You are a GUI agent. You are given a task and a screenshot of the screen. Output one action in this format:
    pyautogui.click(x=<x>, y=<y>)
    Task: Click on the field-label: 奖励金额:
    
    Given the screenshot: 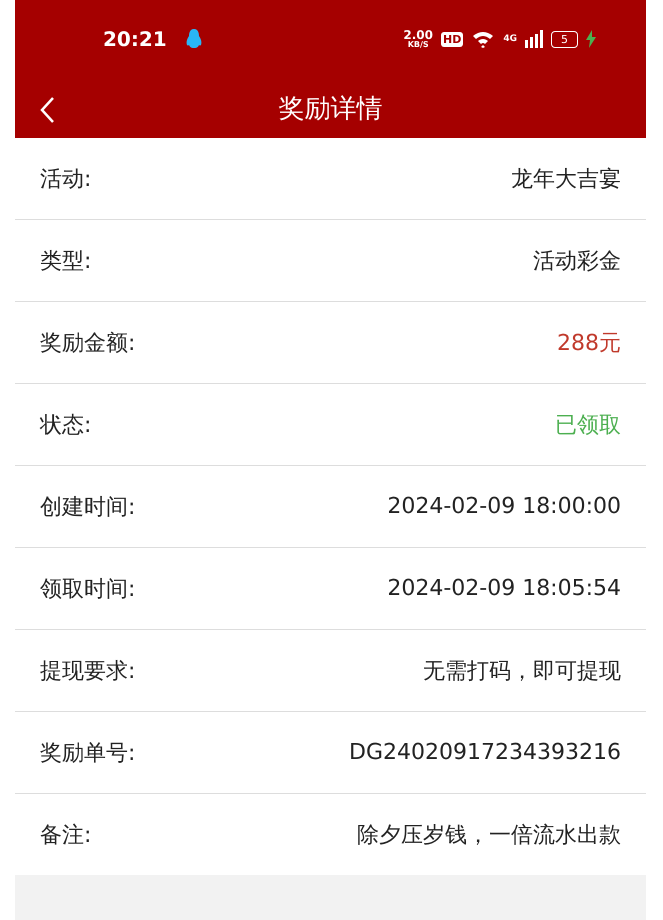 What is the action you would take?
    pyautogui.click(x=88, y=344)
    